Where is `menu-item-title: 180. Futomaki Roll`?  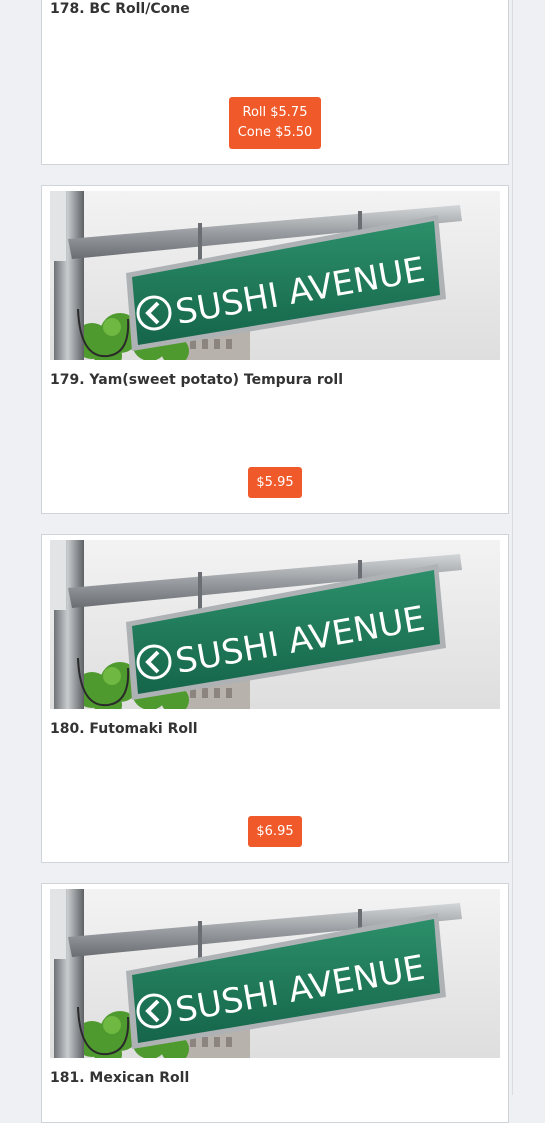
menu-item-title: 180. Futomaki Roll is located at coordinates (124, 729).